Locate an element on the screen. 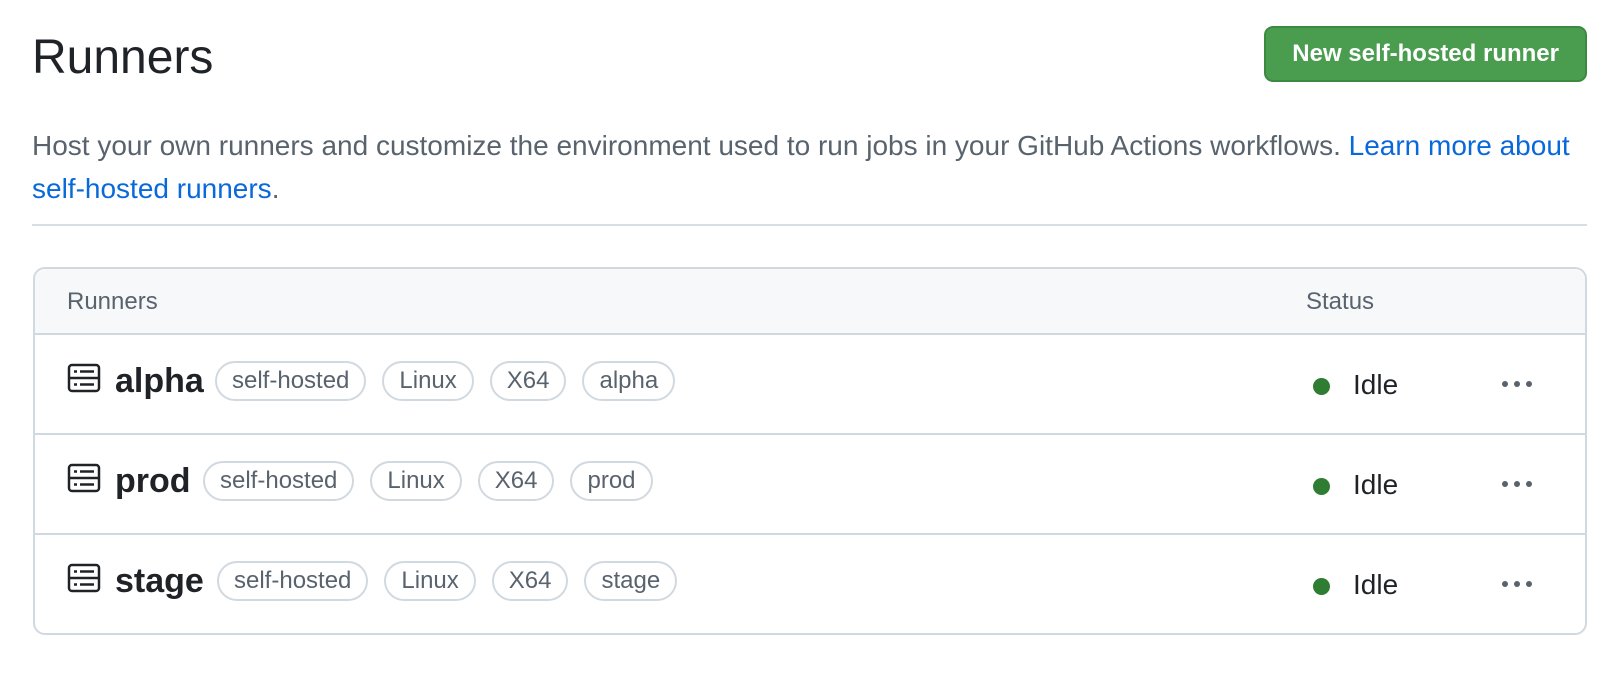 The image size is (1618, 684). table-header: Runners Status is located at coordinates (810, 302).